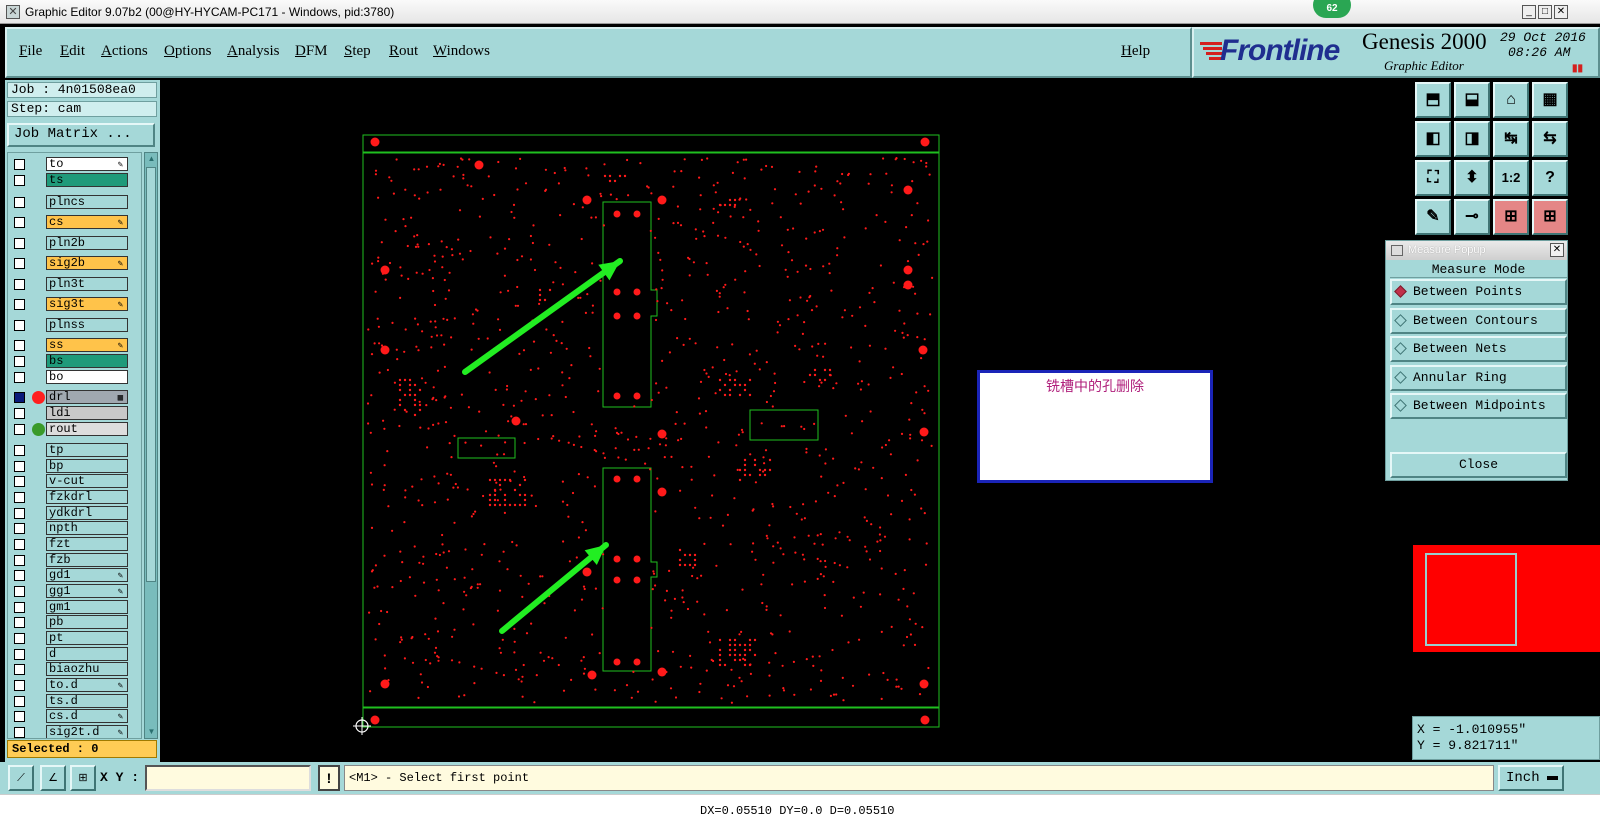  Describe the element at coordinates (1472, 100) in the screenshot. I see `zoom-out-icon: ⬓` at that location.